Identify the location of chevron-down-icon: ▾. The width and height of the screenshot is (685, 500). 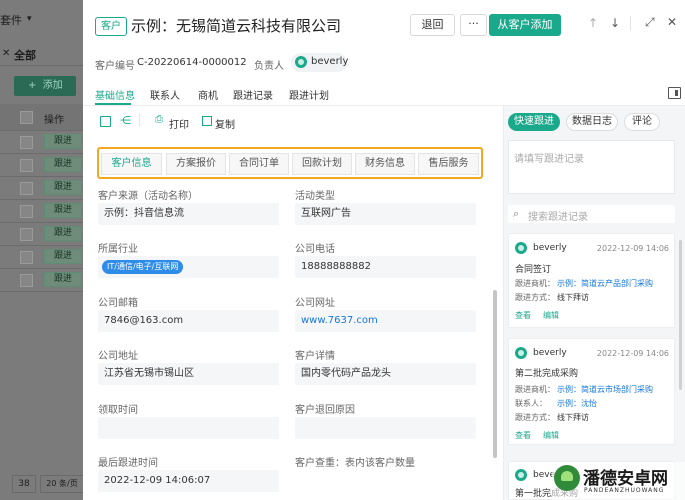
(29, 19).